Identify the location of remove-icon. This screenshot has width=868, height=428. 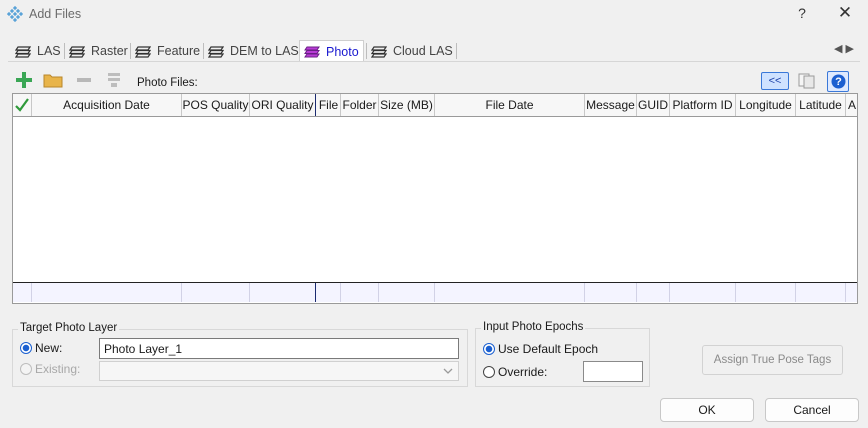
(84, 80).